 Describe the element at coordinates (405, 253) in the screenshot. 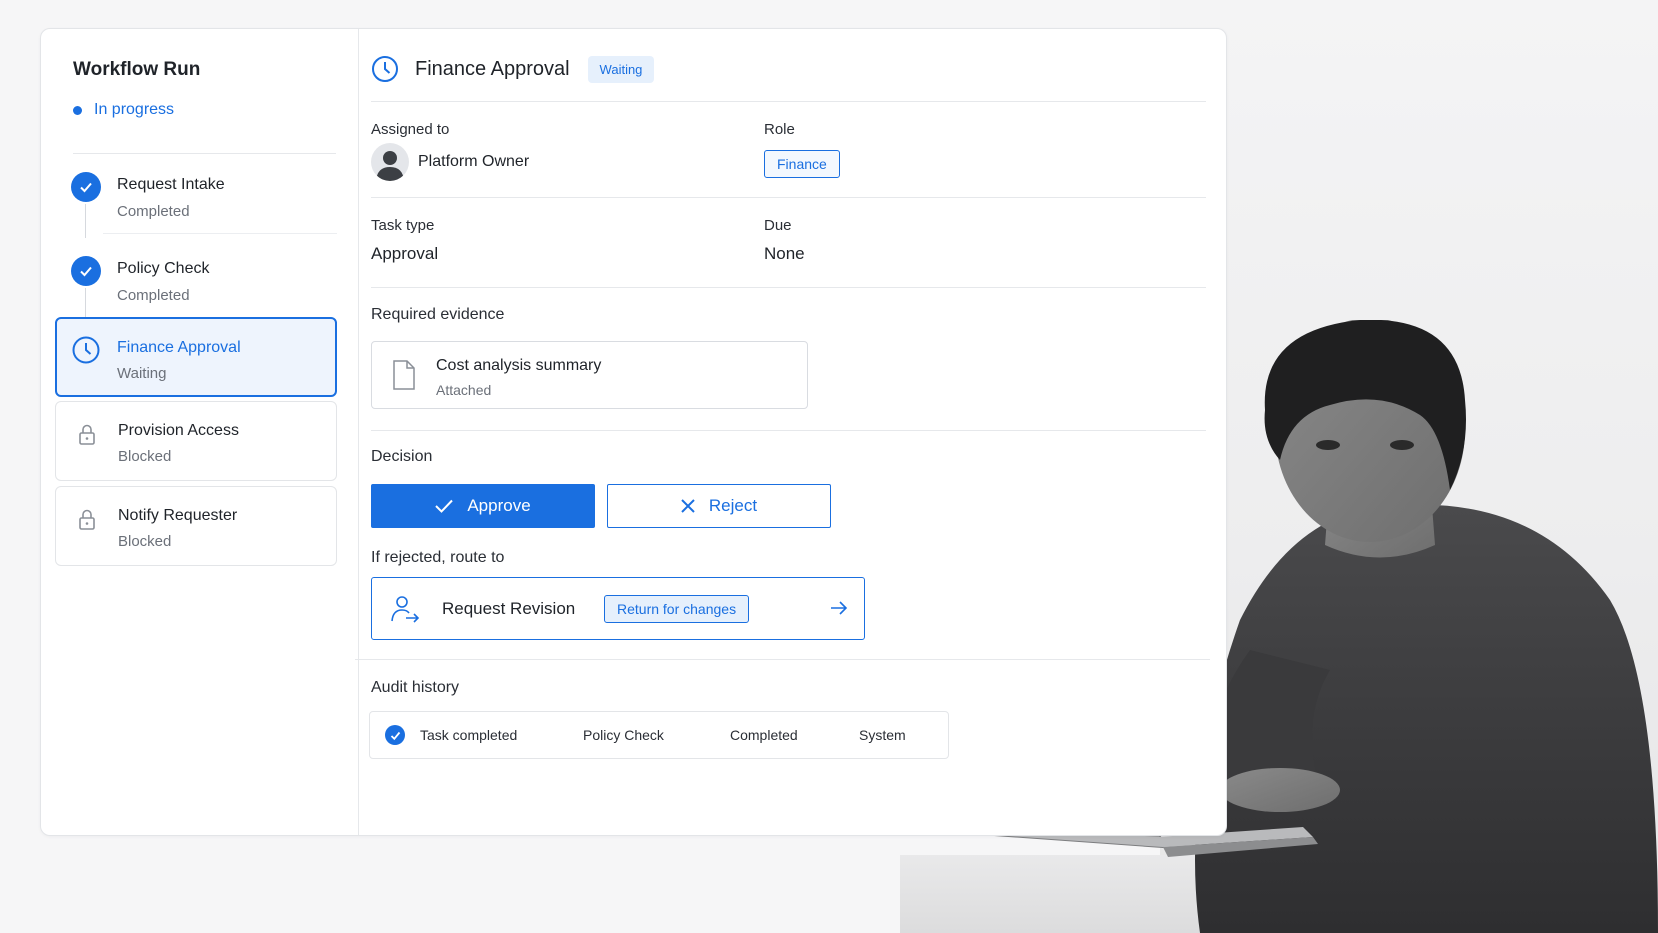

I see `task-type-value: Approval` at that location.